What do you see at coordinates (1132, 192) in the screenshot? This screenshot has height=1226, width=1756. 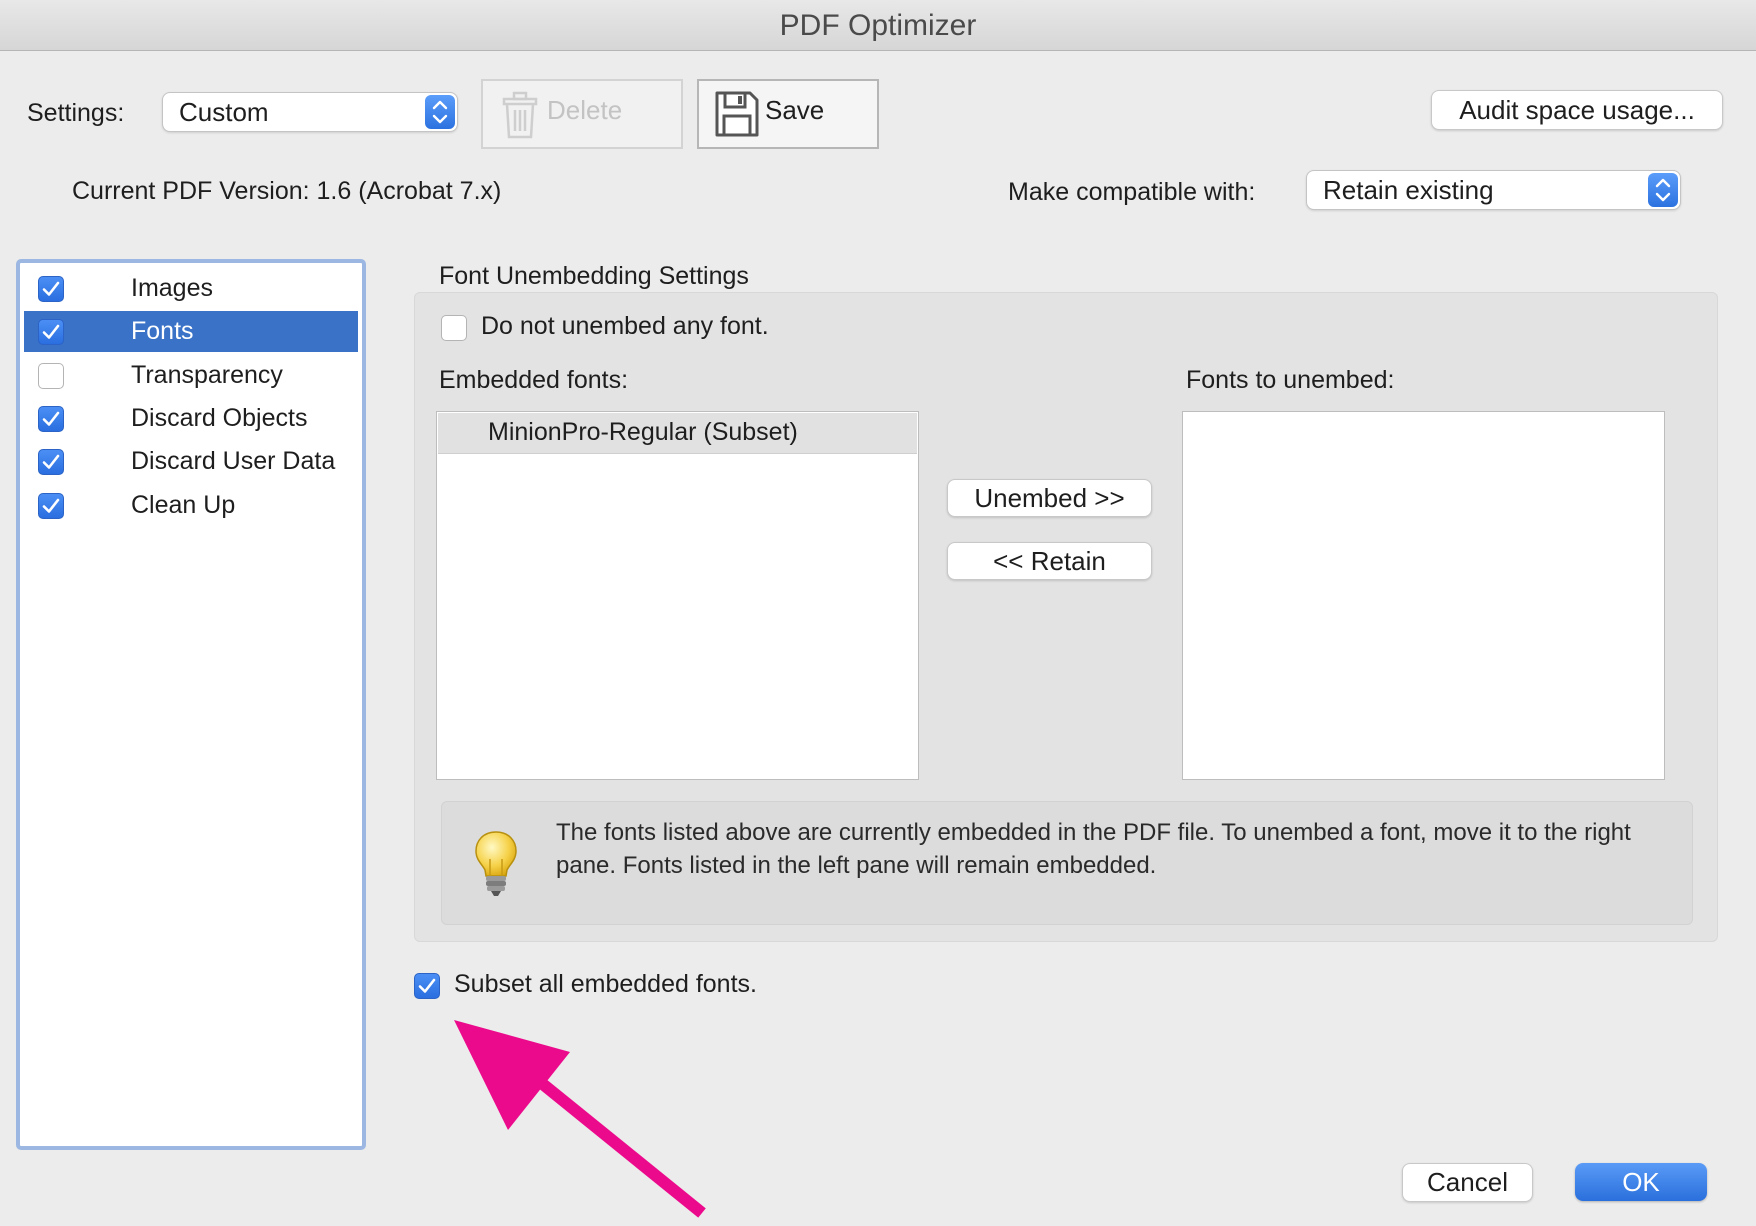 I see `make-compatible-label: Make compatible with:` at bounding box center [1132, 192].